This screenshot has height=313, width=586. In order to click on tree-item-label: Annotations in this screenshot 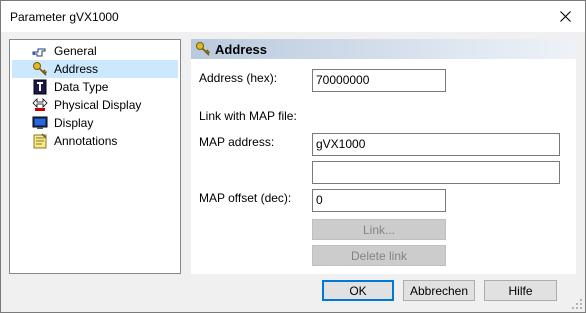, I will do `click(86, 141)`.